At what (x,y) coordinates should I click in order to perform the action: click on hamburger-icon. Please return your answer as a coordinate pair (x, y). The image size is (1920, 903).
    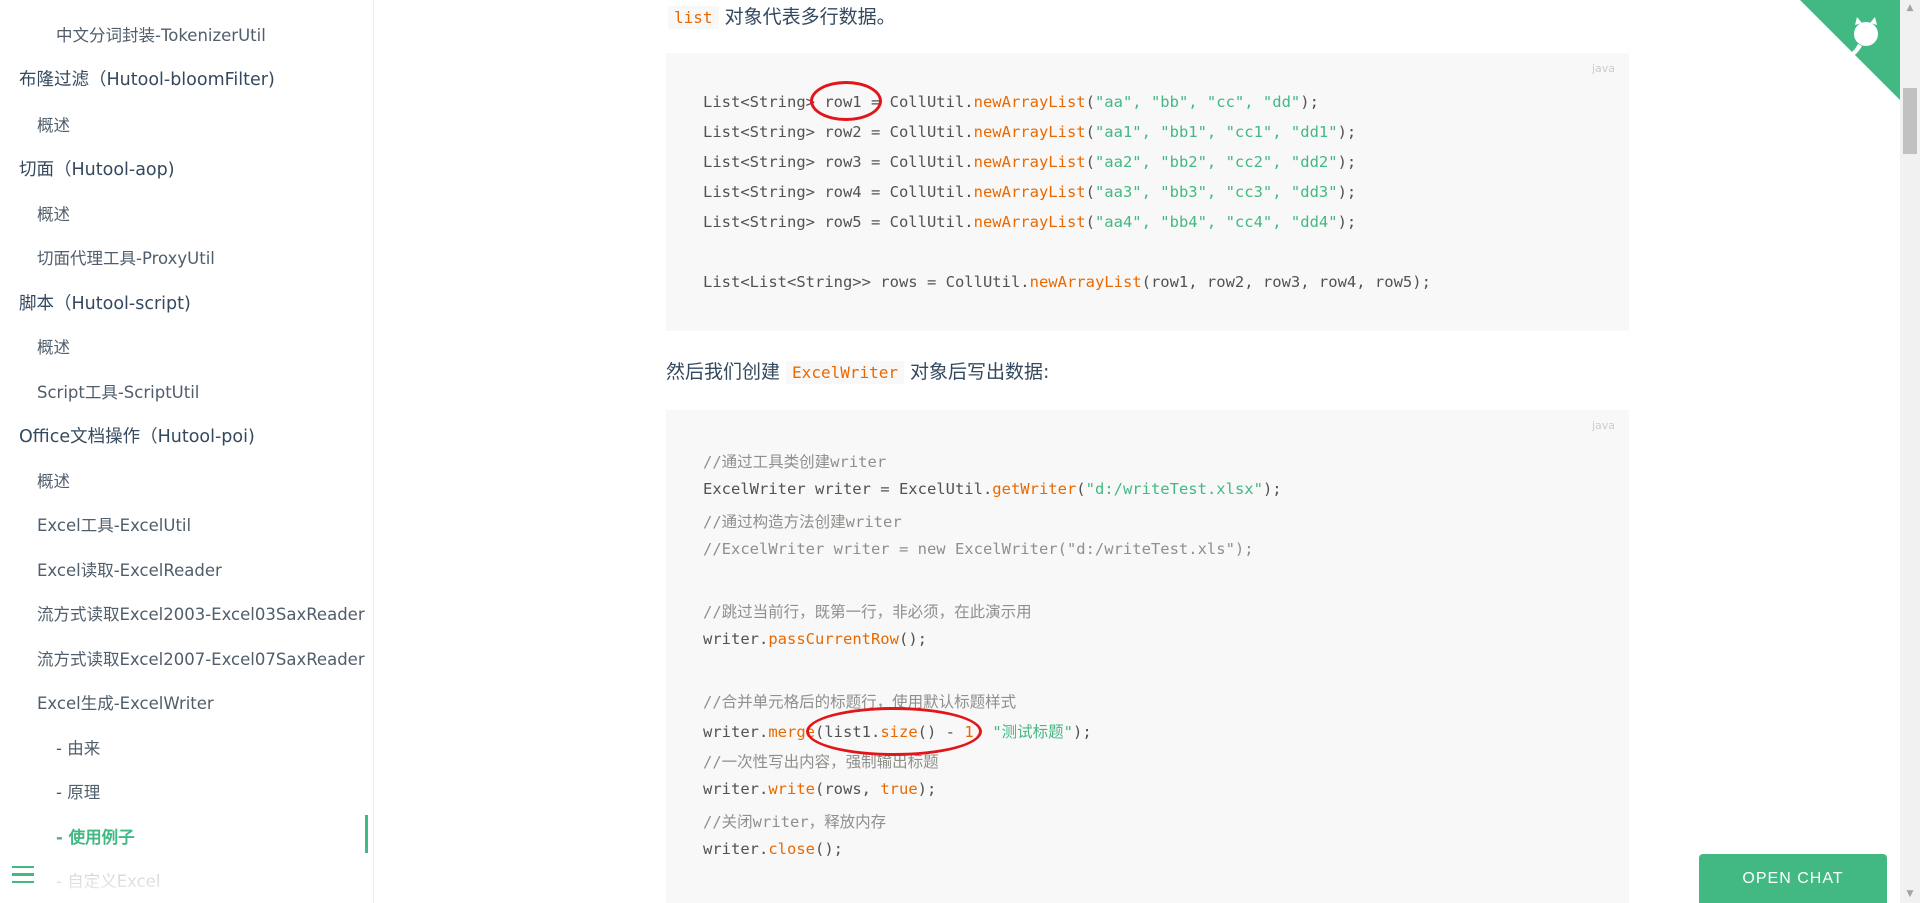
    Looking at the image, I should click on (23, 875).